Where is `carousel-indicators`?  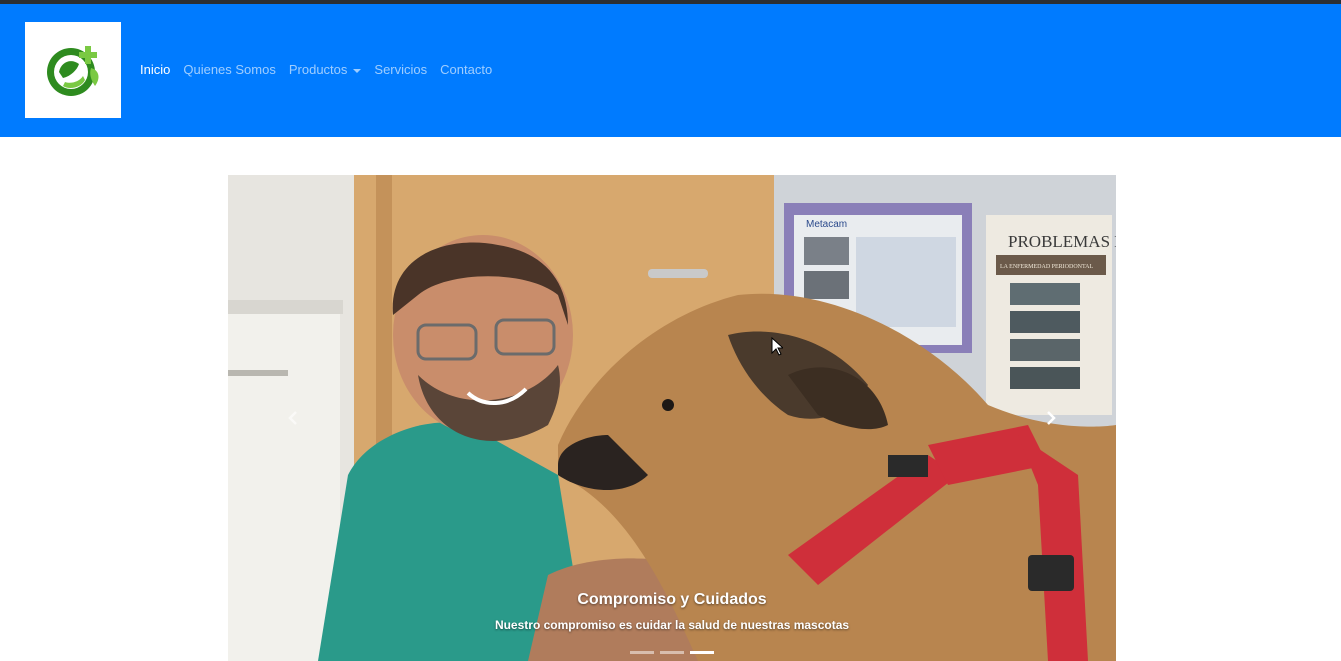
carousel-indicators is located at coordinates (672, 652).